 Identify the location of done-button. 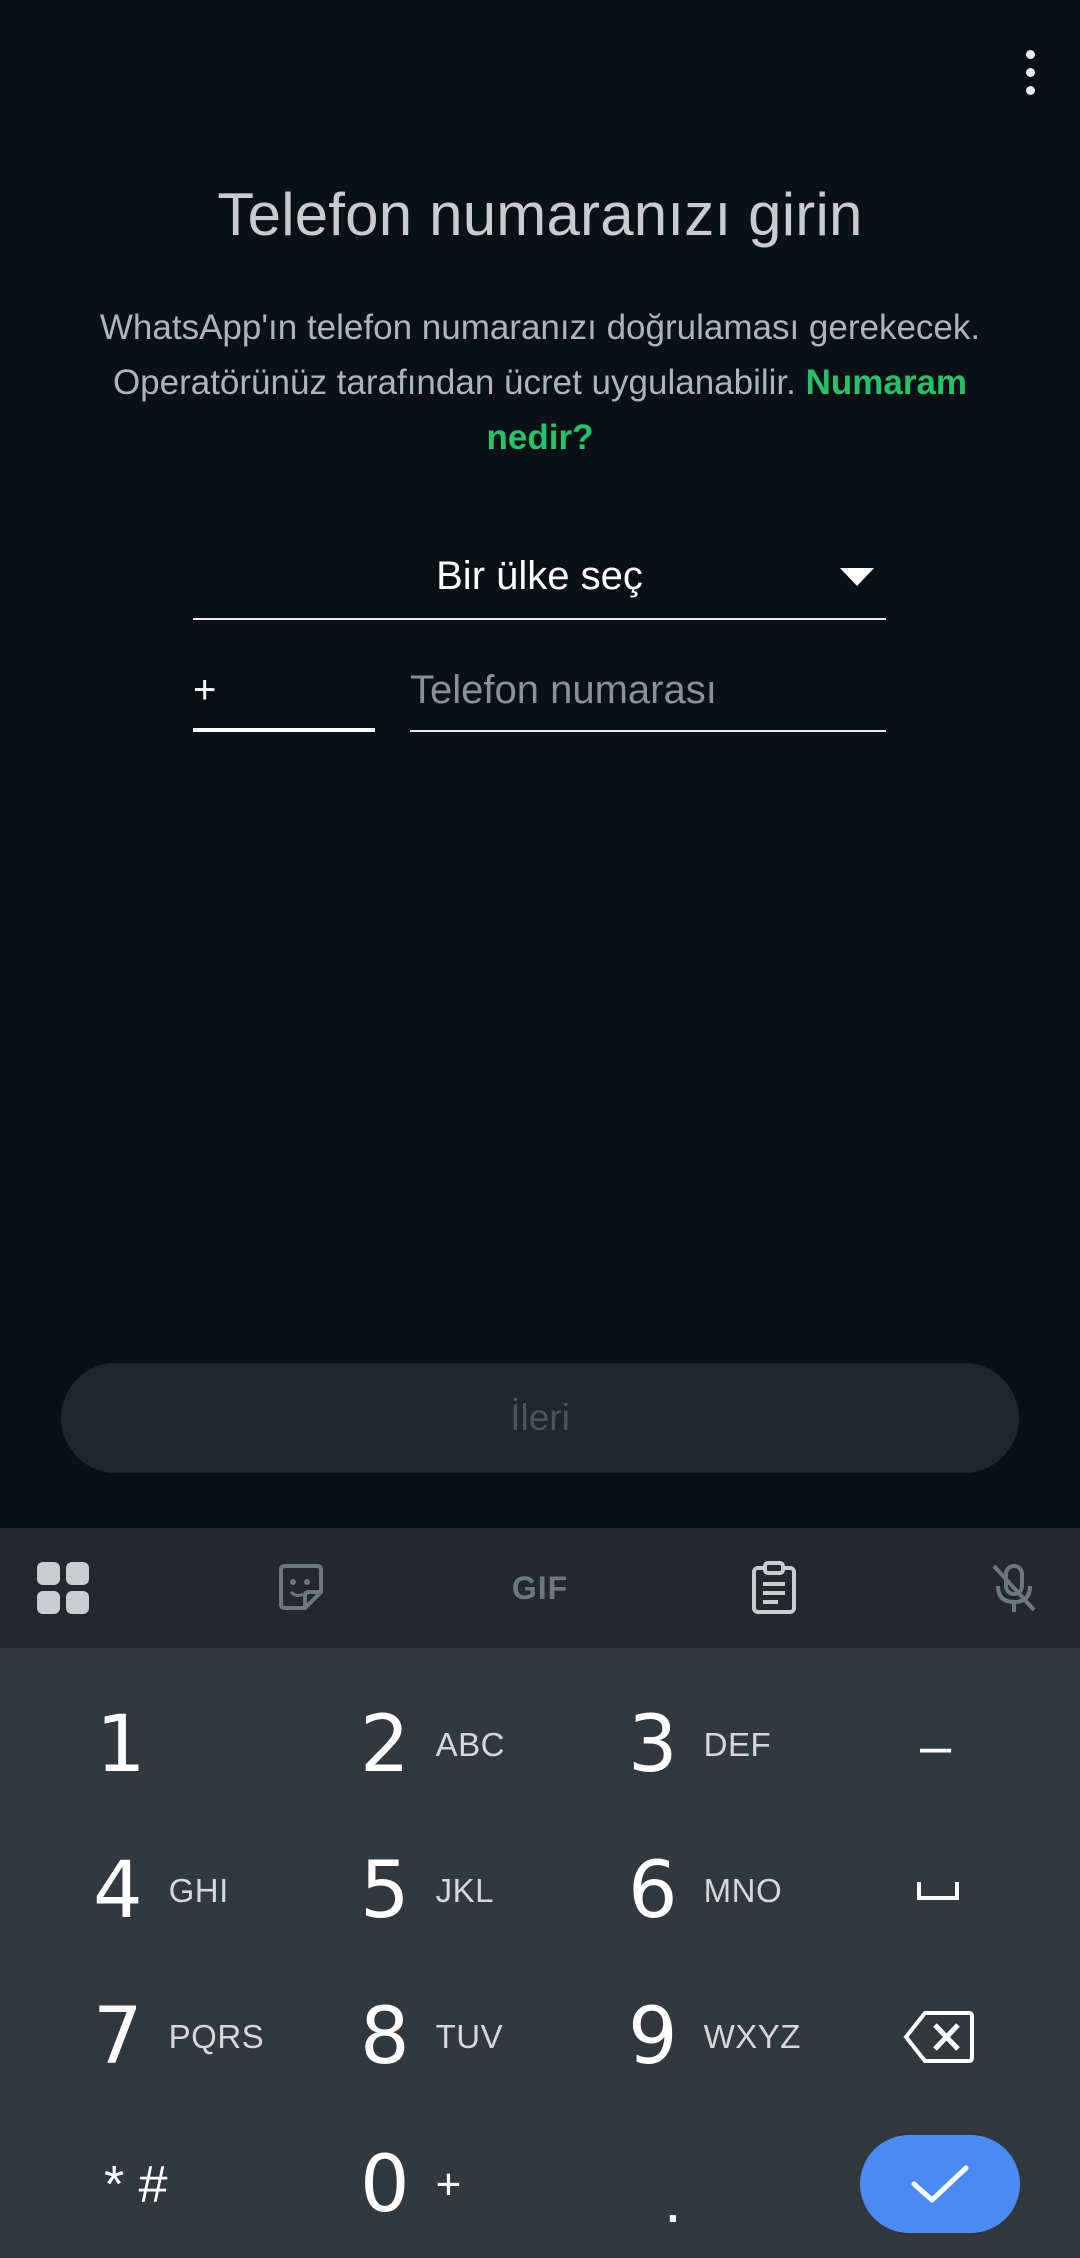
(940, 2184).